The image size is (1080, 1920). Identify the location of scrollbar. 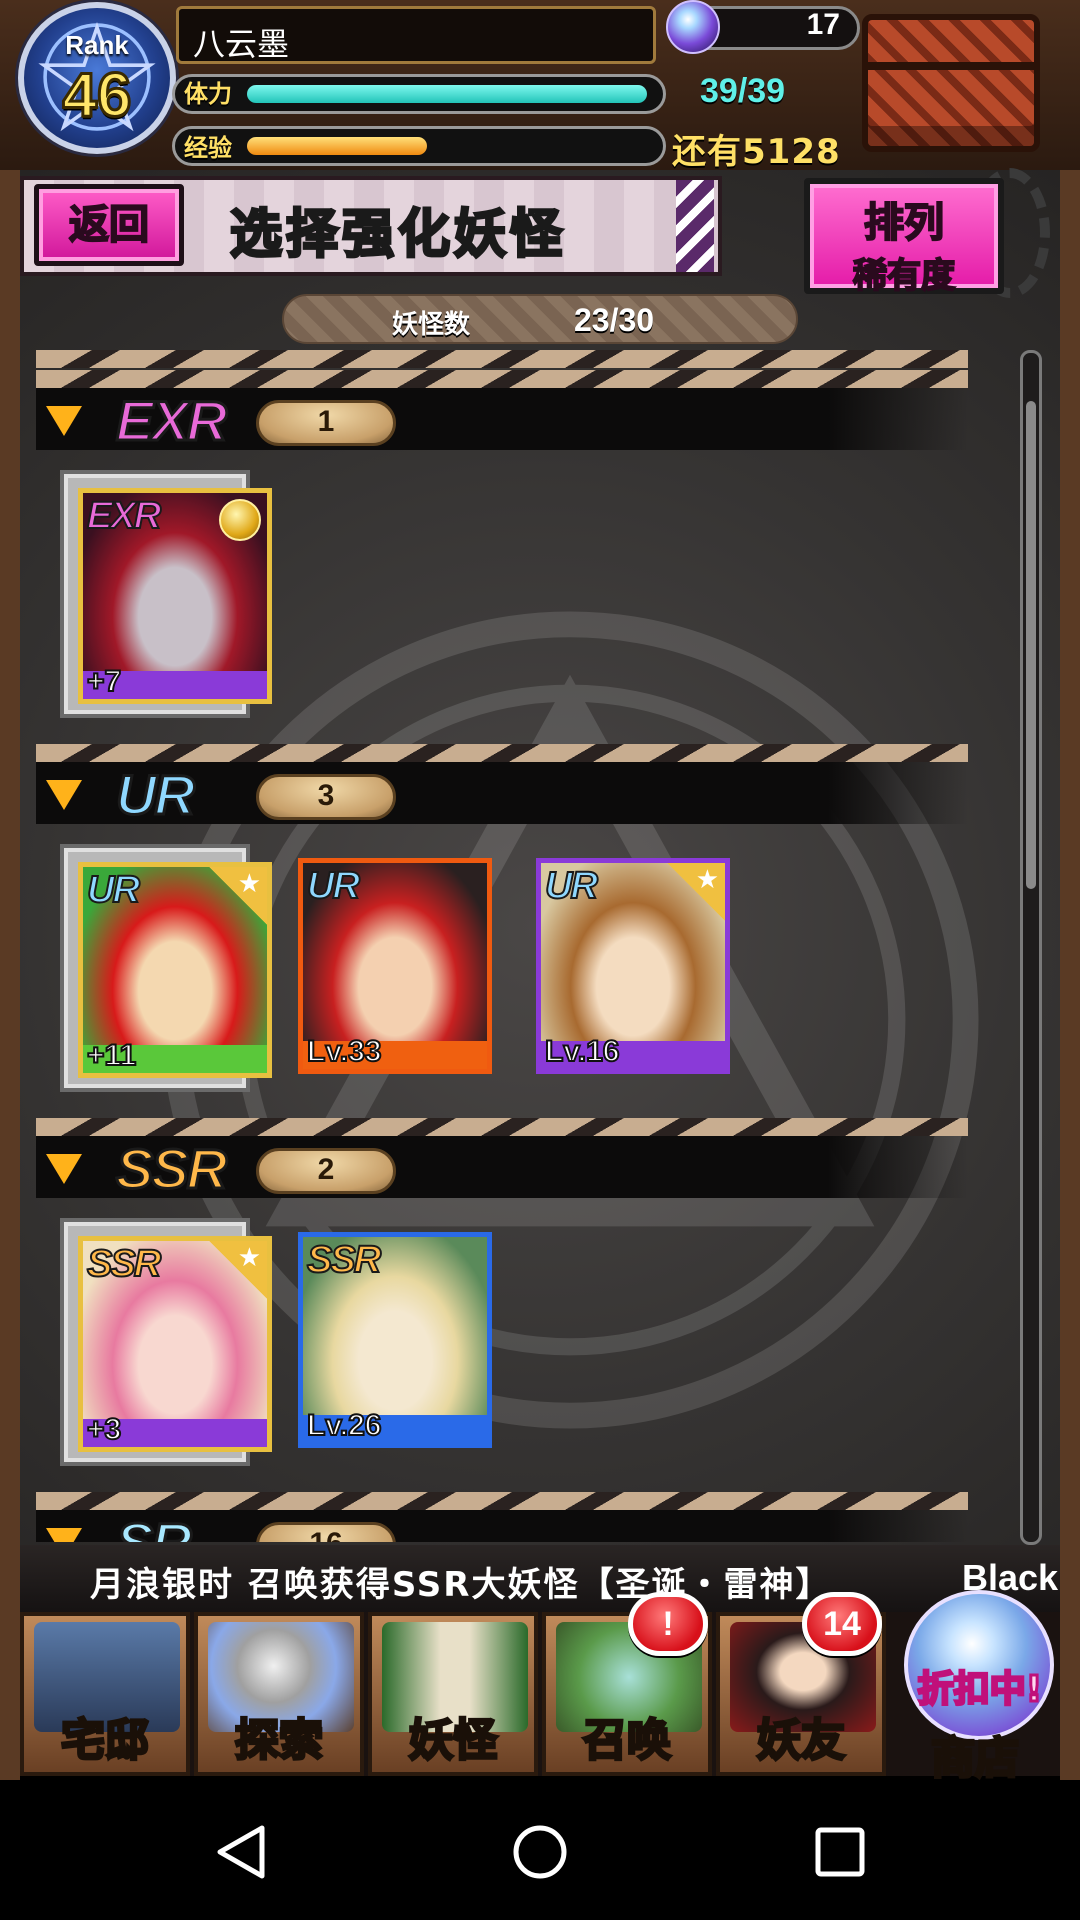
(1031, 947).